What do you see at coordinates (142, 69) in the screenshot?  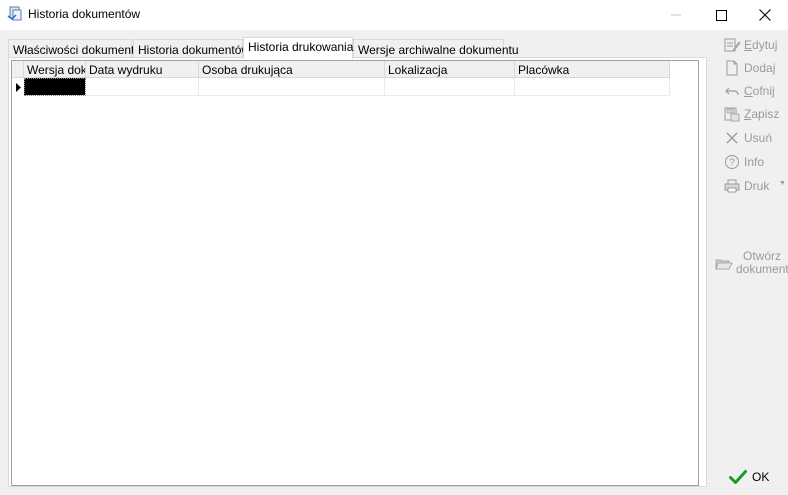 I see `column-header-print-date: Data wydruku` at bounding box center [142, 69].